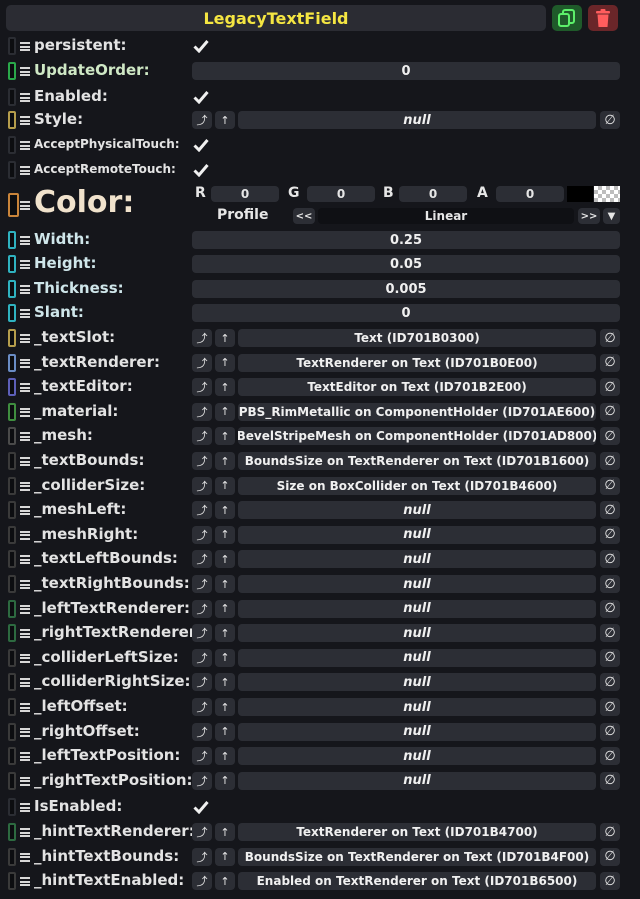 The height and width of the screenshot is (899, 640). I want to click on profile-next-button: >>, so click(589, 216).